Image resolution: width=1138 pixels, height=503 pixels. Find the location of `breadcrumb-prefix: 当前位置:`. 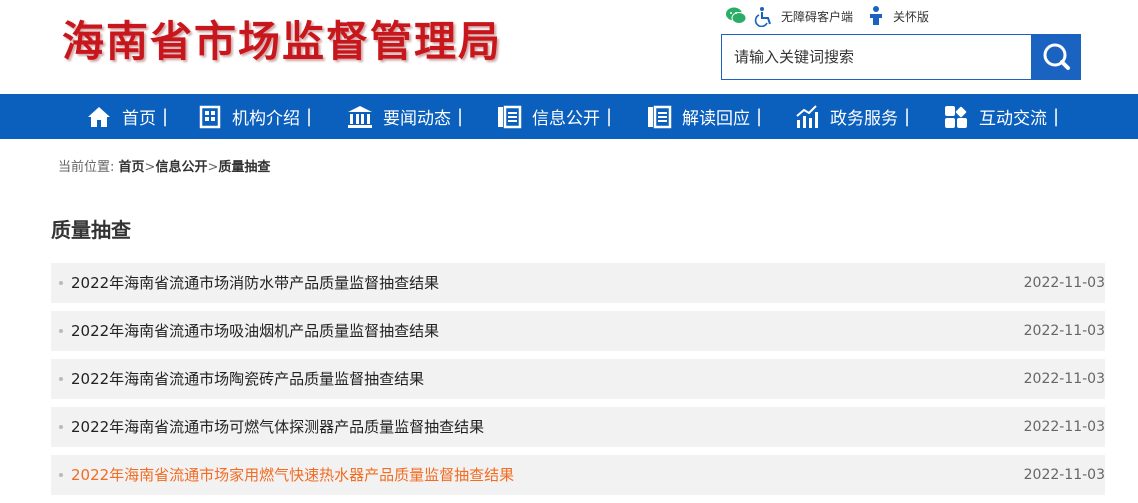

breadcrumb-prefix: 当前位置: is located at coordinates (86, 167).